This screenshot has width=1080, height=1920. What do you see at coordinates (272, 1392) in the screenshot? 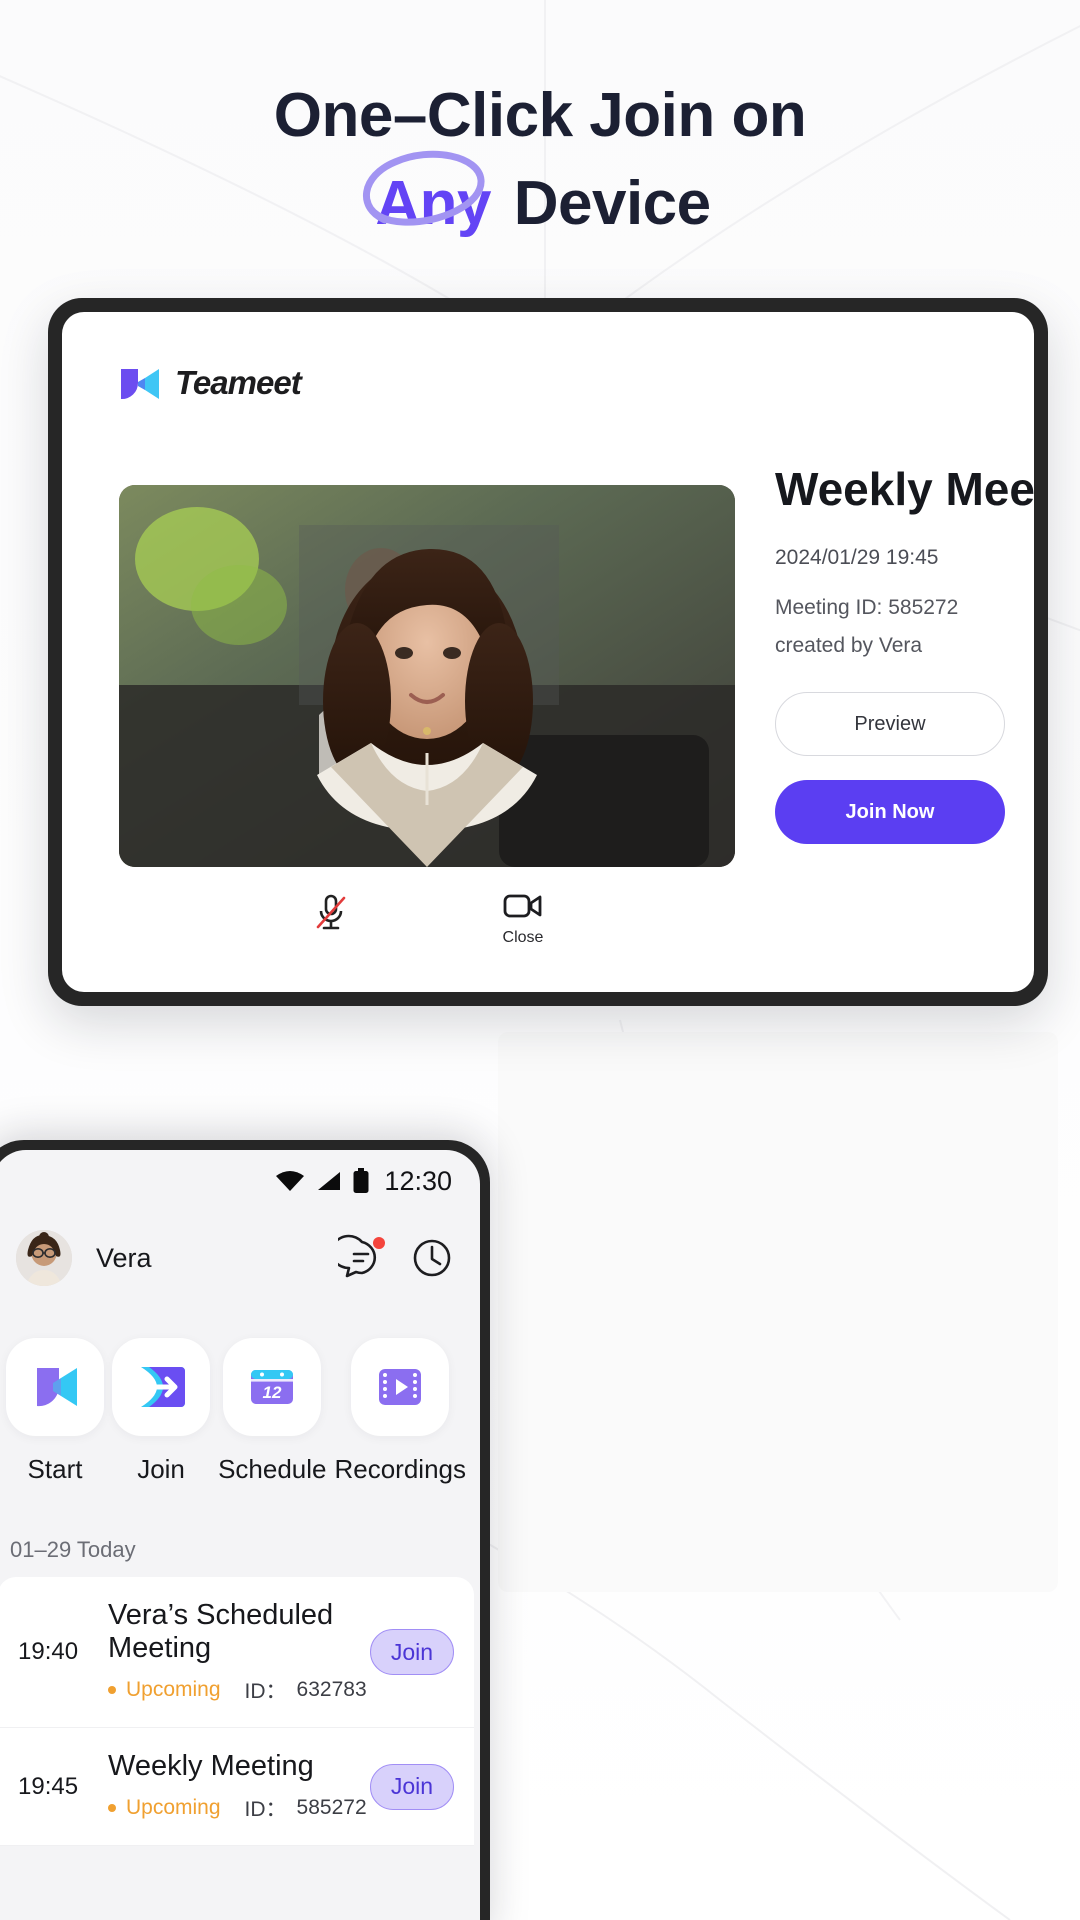
I see `calendar-day-number: 12` at bounding box center [272, 1392].